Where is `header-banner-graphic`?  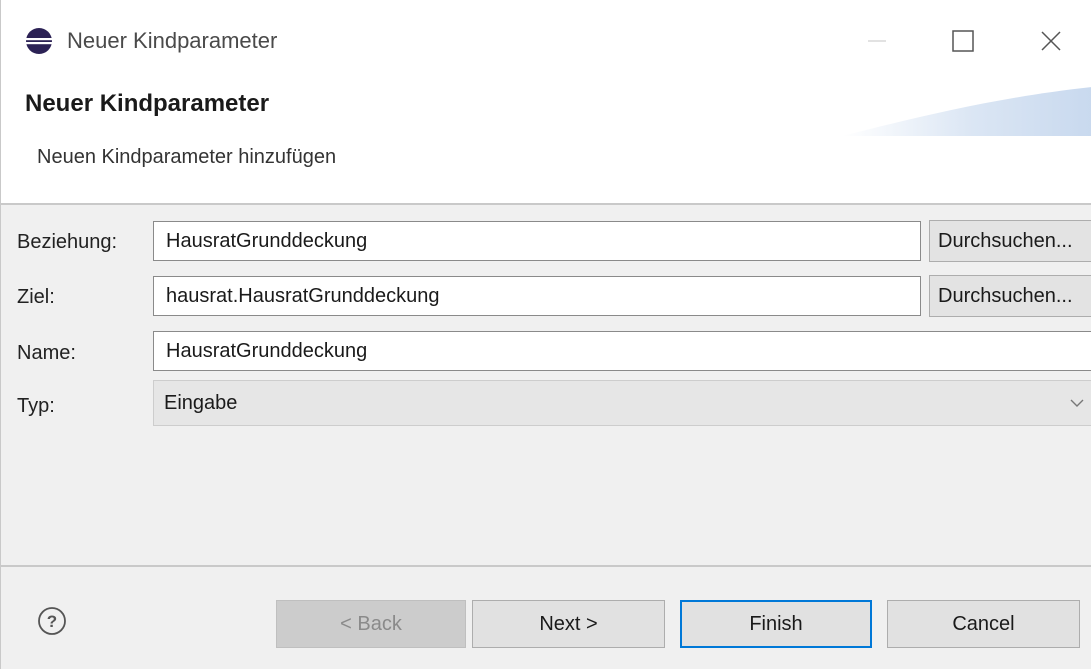 header-banner-graphic is located at coordinates (966, 111).